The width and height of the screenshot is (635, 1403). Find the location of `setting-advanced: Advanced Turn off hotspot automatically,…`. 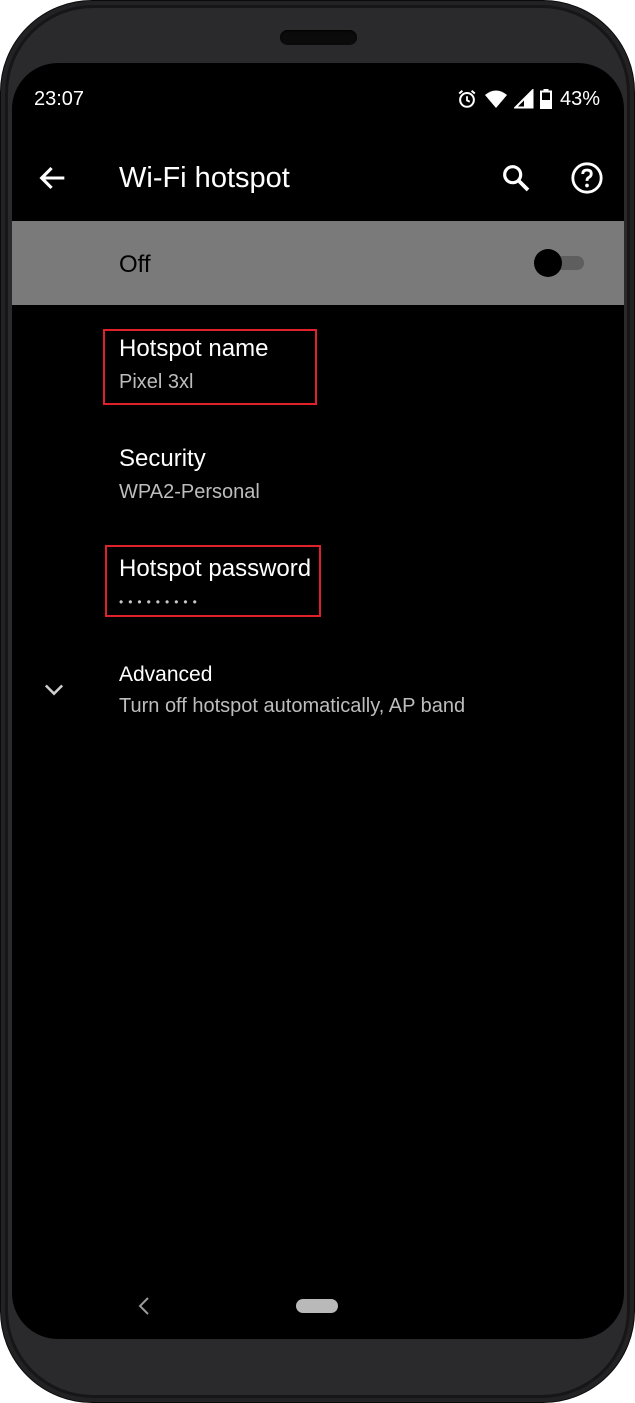

setting-advanced: Advanced Turn off hotspot automatically,… is located at coordinates (292, 690).